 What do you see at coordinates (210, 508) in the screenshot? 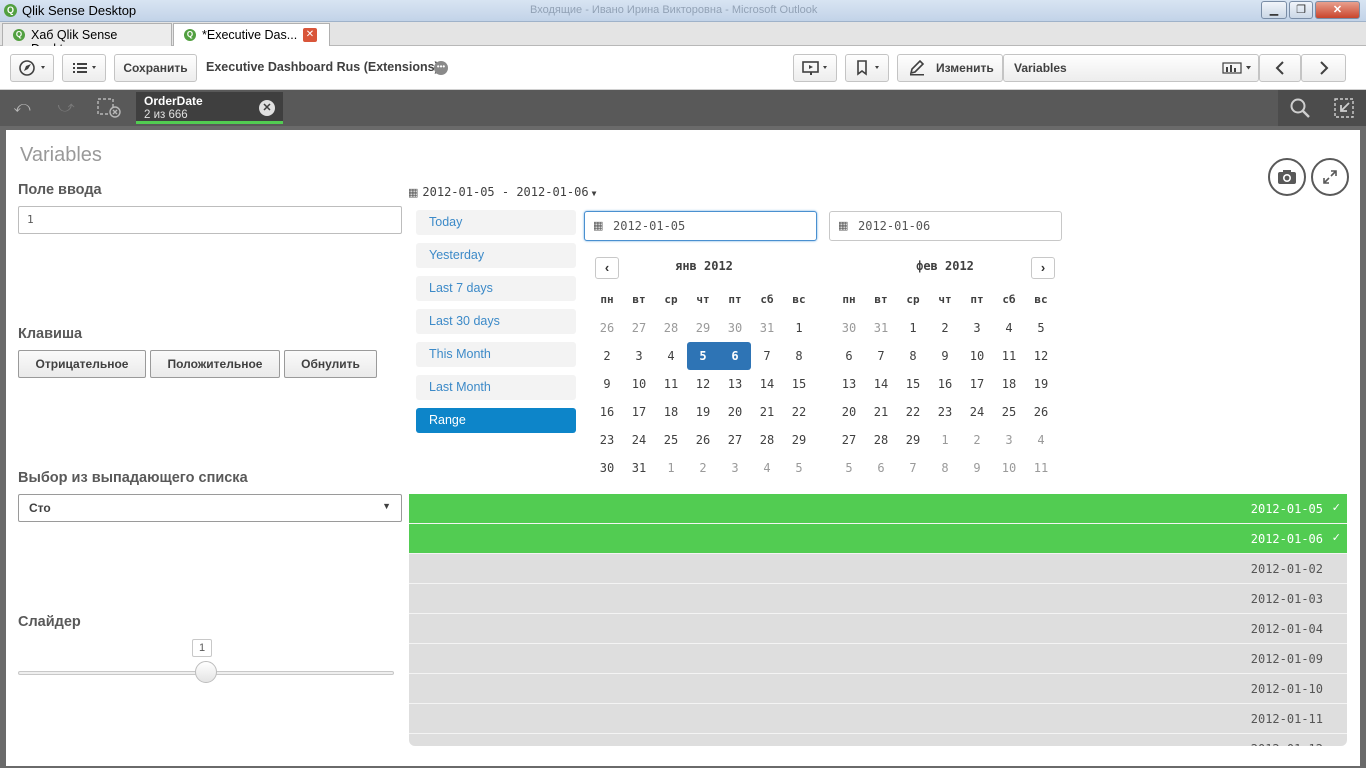
I see `variable-dropdown: Сто ▼` at bounding box center [210, 508].